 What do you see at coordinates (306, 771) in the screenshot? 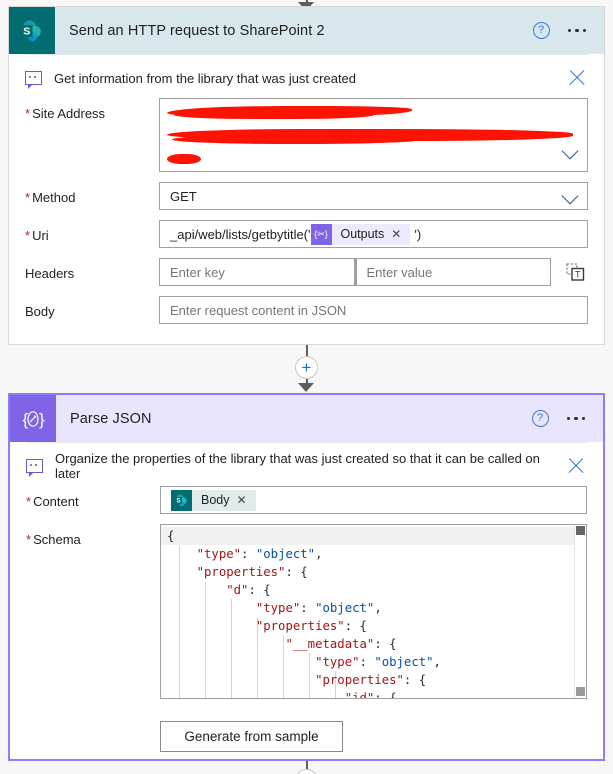
I see `add-step-button-bottom: +` at bounding box center [306, 771].